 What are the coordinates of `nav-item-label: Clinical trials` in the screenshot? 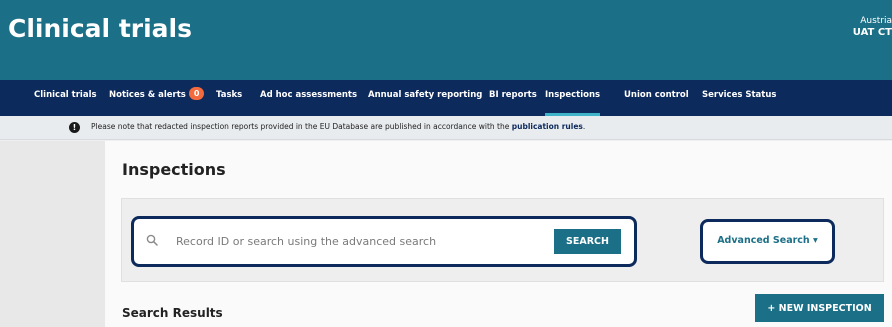 It's located at (65, 95).